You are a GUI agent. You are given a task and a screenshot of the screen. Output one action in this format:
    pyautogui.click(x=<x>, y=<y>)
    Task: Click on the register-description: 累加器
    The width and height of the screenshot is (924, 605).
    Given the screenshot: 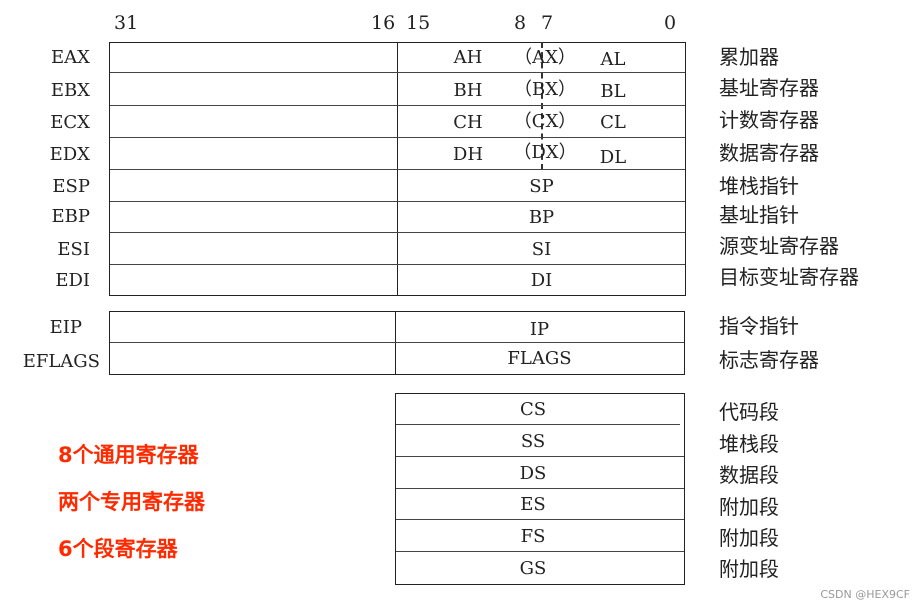 What is the action you would take?
    pyautogui.click(x=749, y=57)
    